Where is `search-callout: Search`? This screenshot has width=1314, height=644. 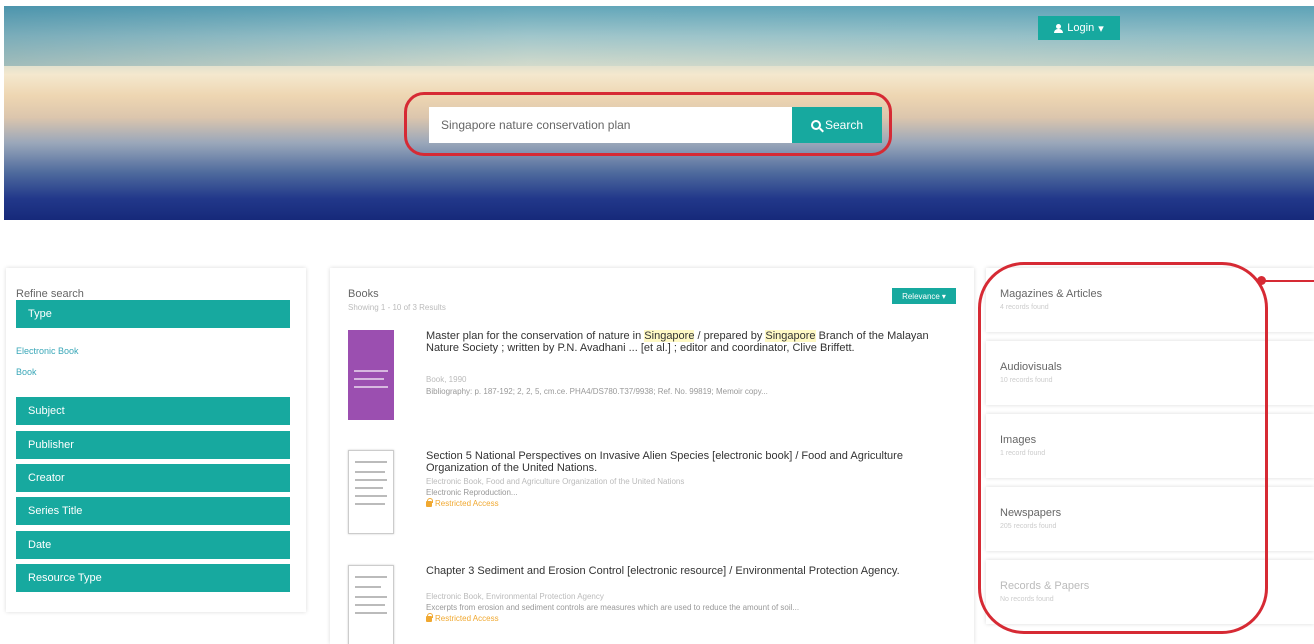 search-callout: Search is located at coordinates (648, 124).